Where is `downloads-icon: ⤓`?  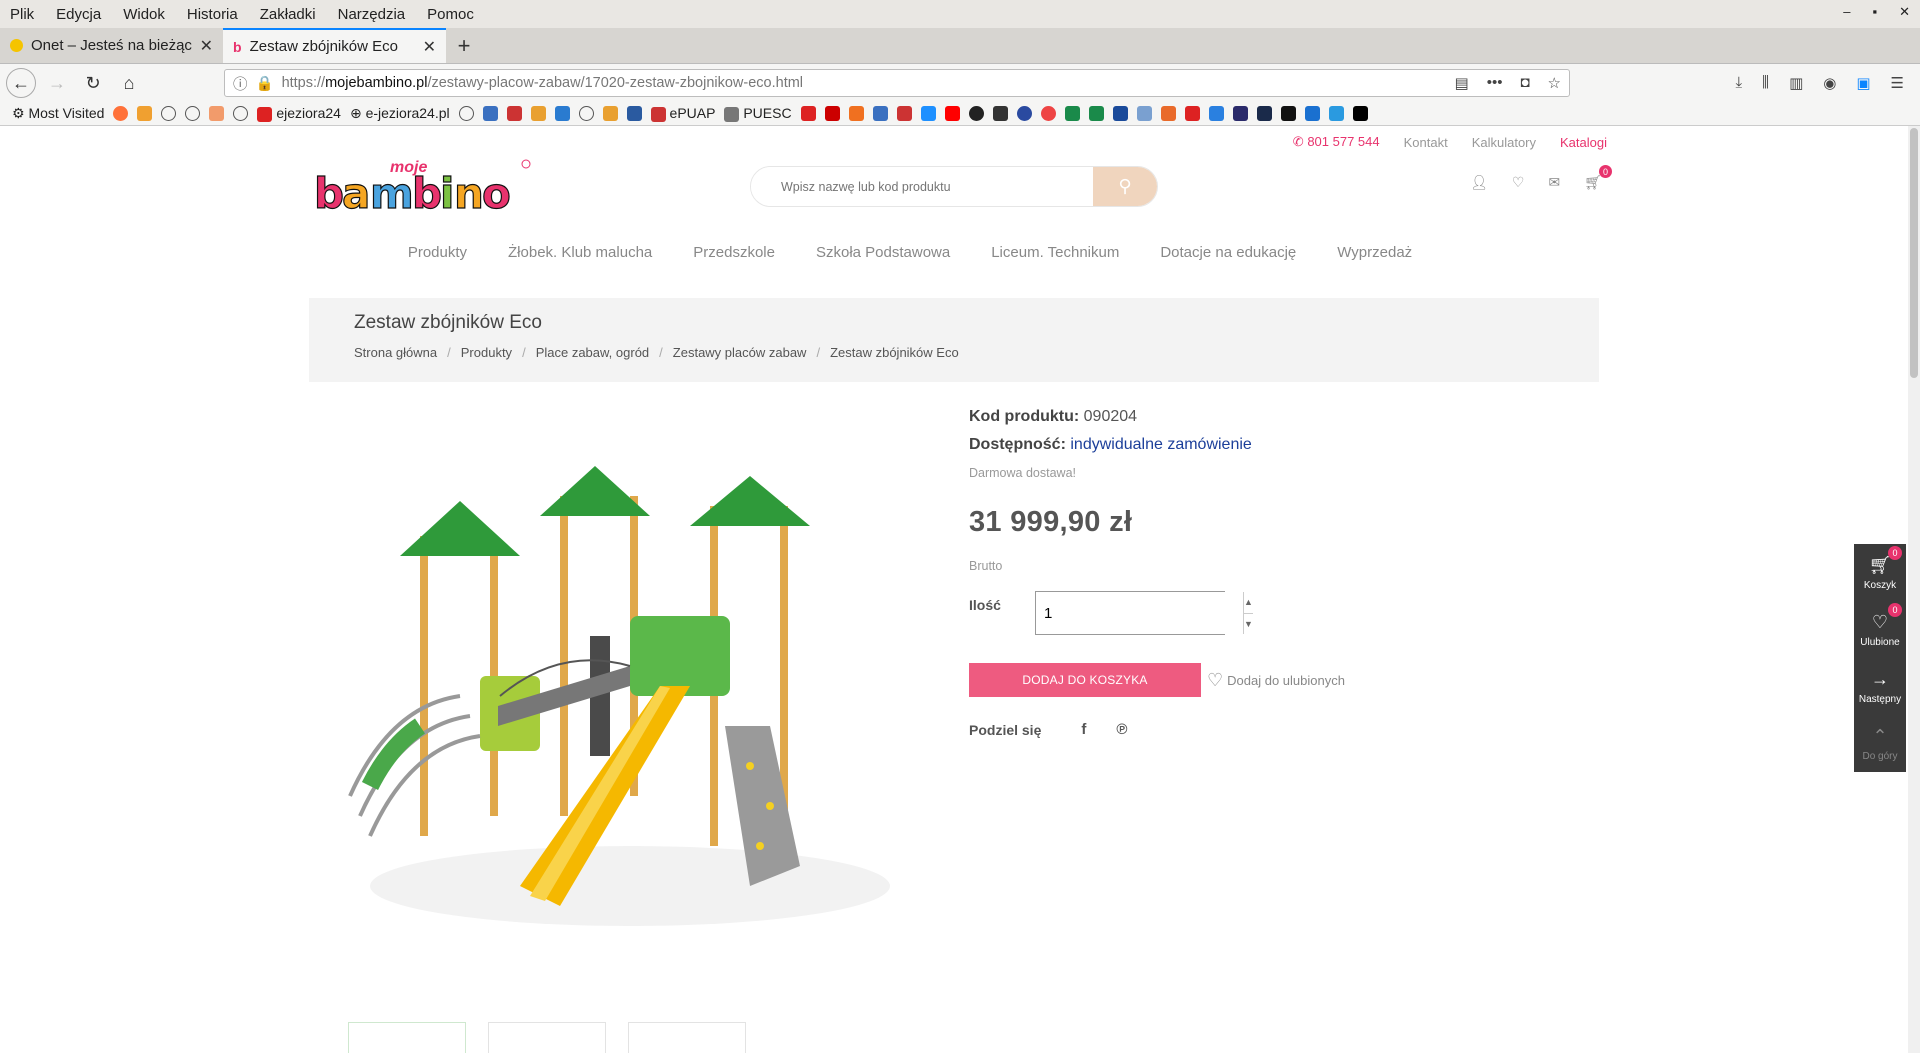 downloads-icon: ⤓ is located at coordinates (1739, 83).